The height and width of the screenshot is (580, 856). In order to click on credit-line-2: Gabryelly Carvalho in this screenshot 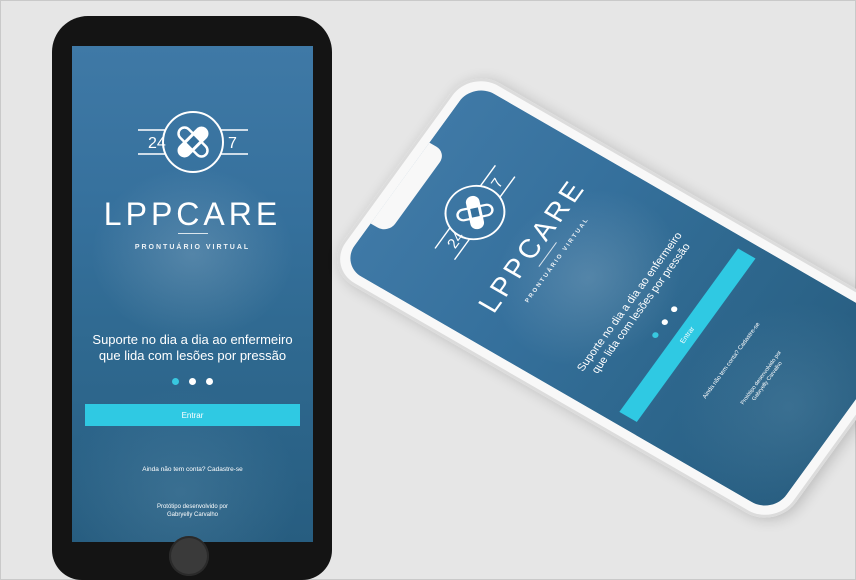, I will do `click(192, 514)`.